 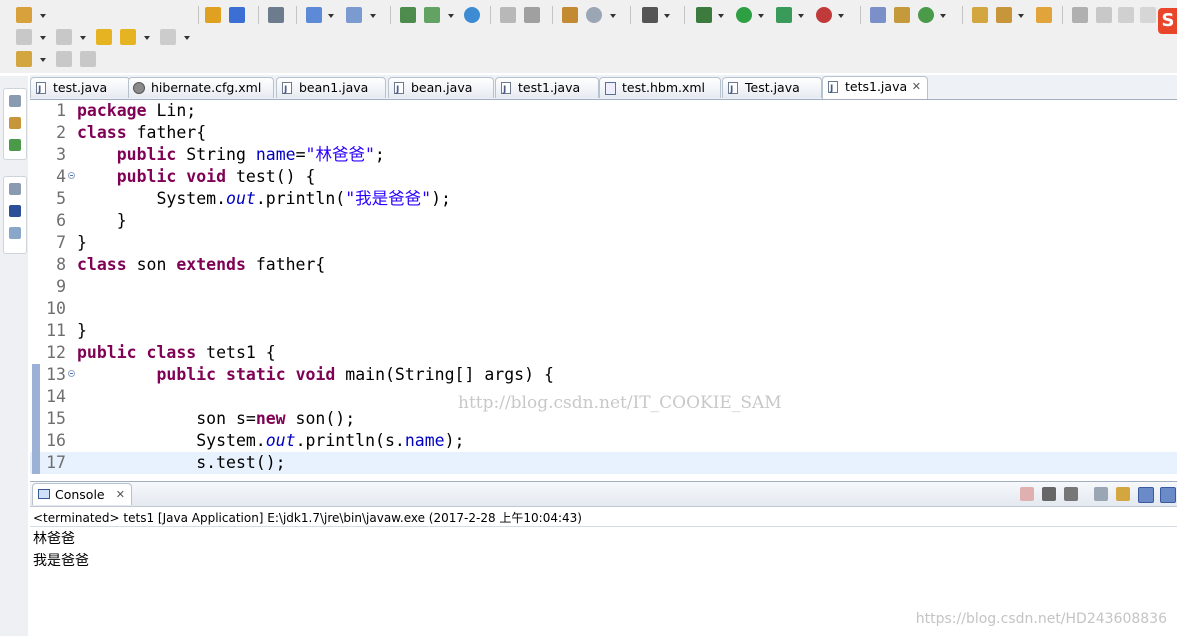 What do you see at coordinates (1071, 494) in the screenshot?
I see `remove-all-icon` at bounding box center [1071, 494].